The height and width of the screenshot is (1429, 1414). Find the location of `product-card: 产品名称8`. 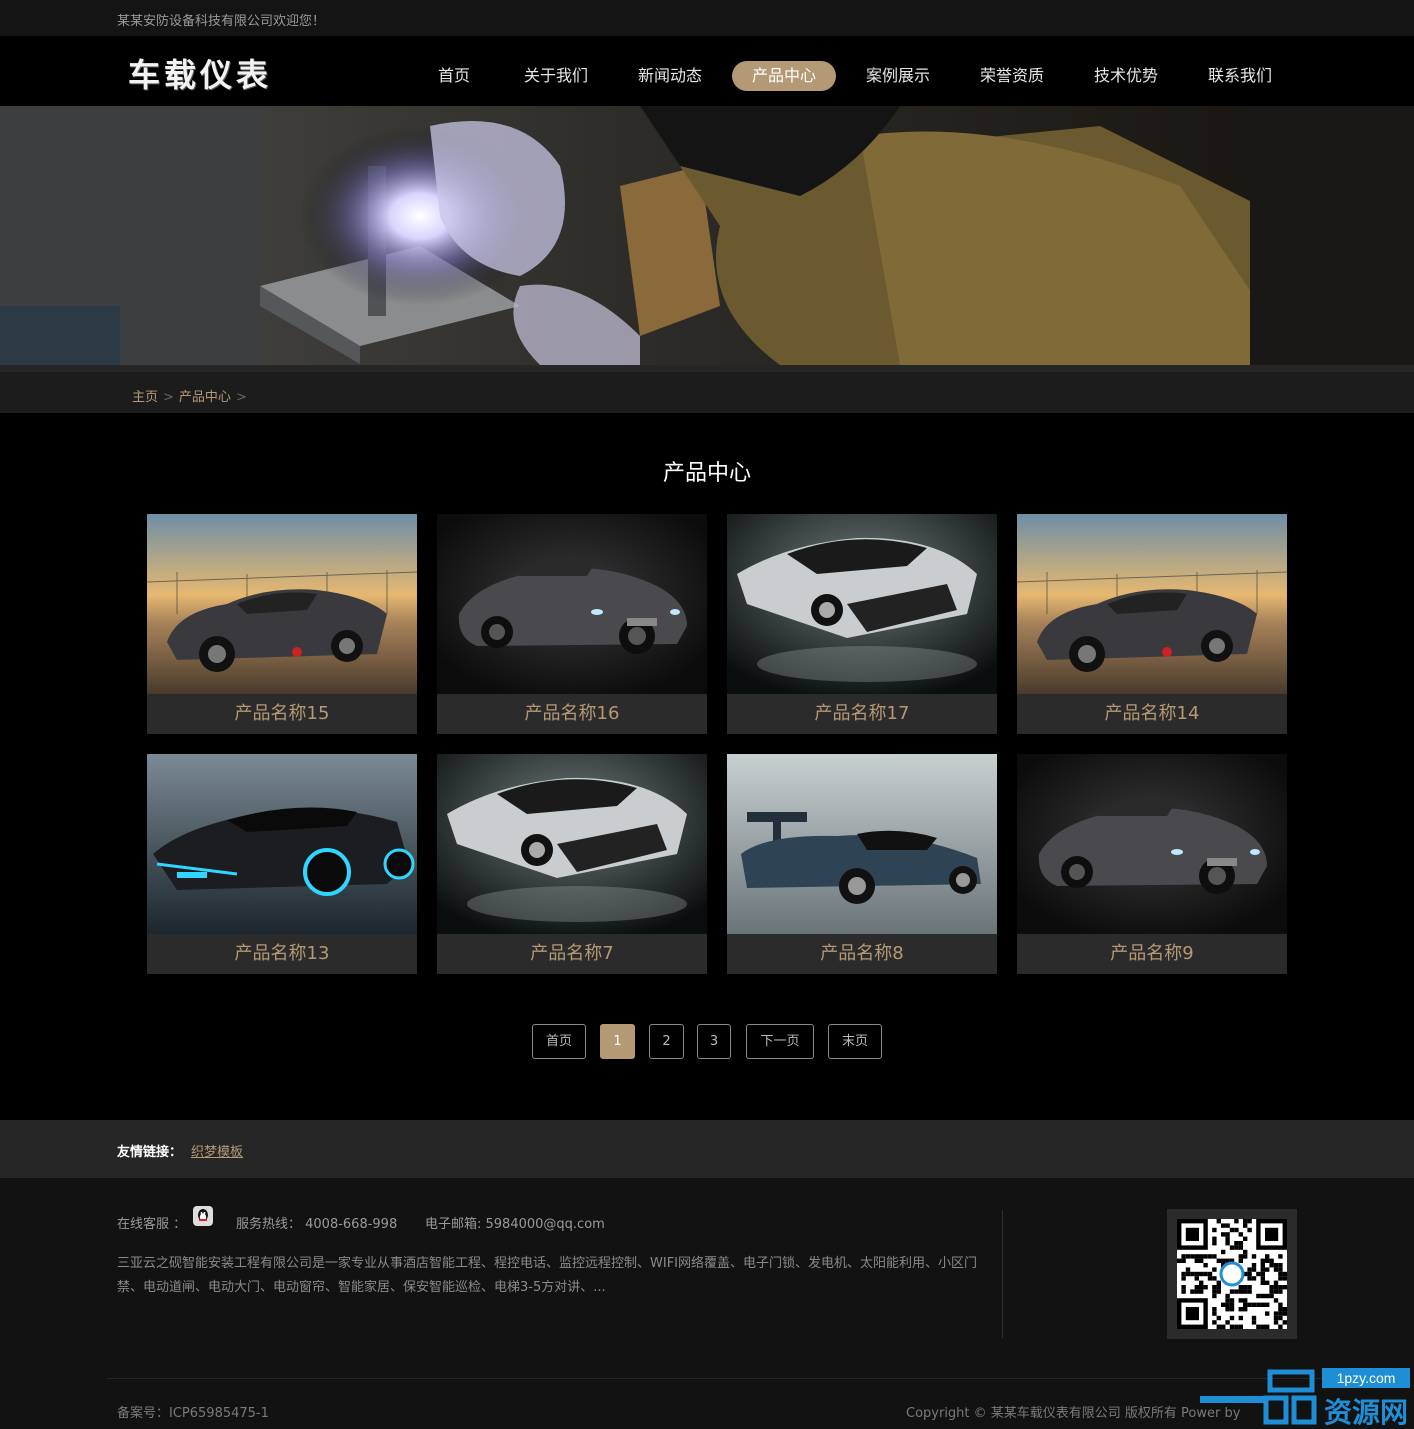

product-card: 产品名称8 is located at coordinates (862, 864).